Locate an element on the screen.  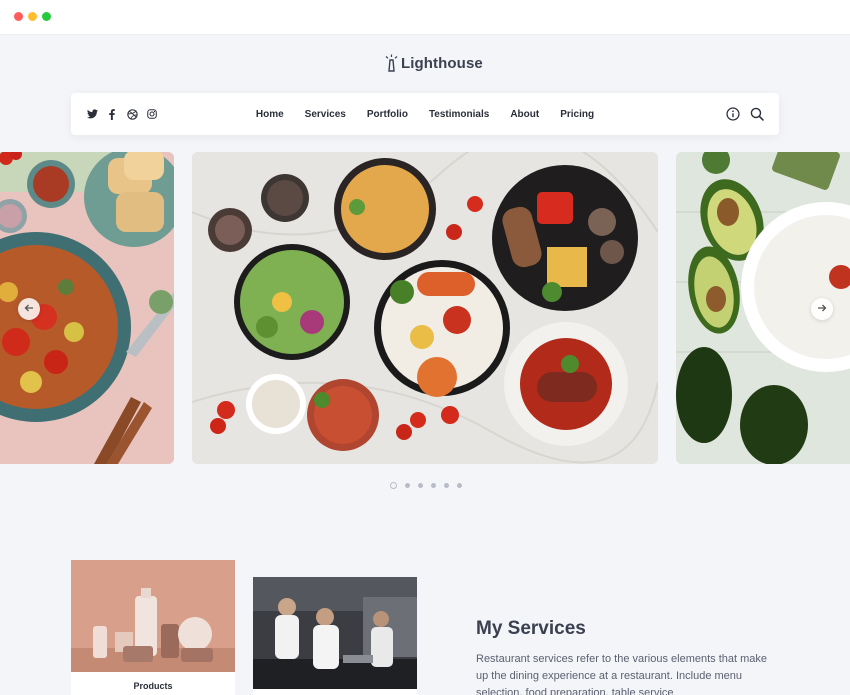
carousel-prev-button is located at coordinates (29, 309).